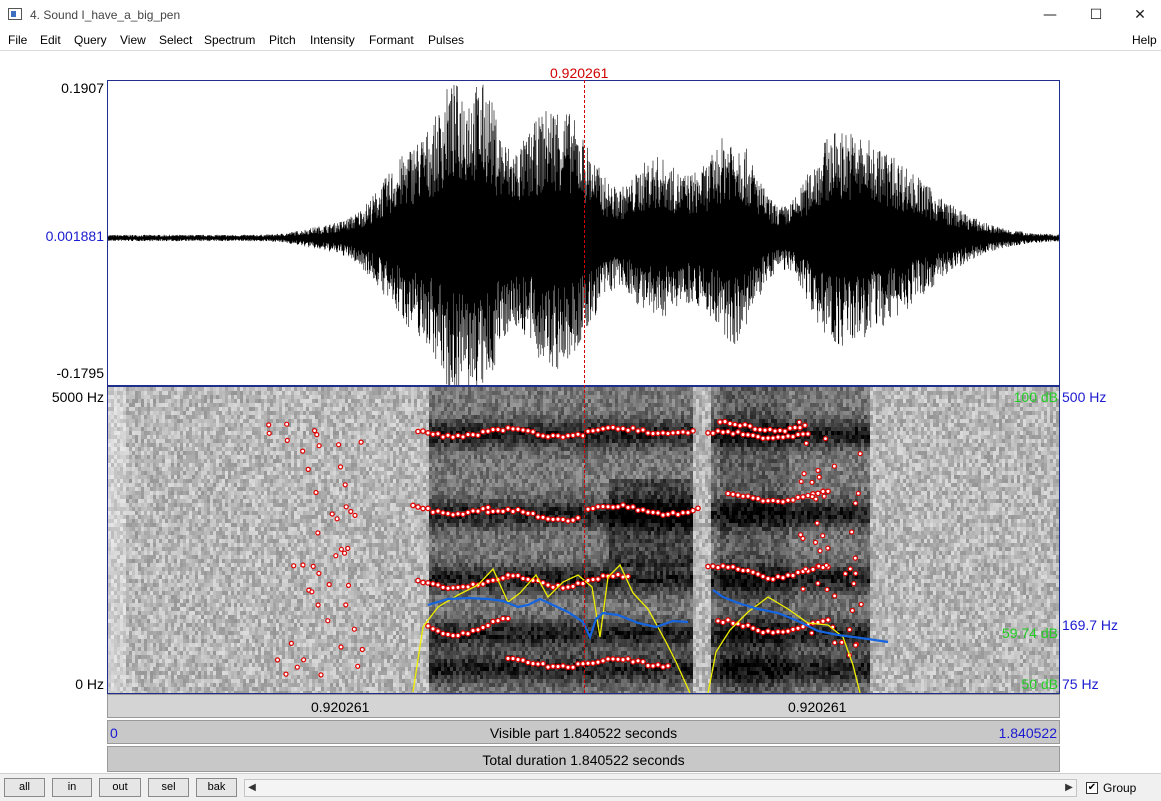 This screenshot has width=1161, height=801. I want to click on zoom-back-button: bak, so click(216, 787).